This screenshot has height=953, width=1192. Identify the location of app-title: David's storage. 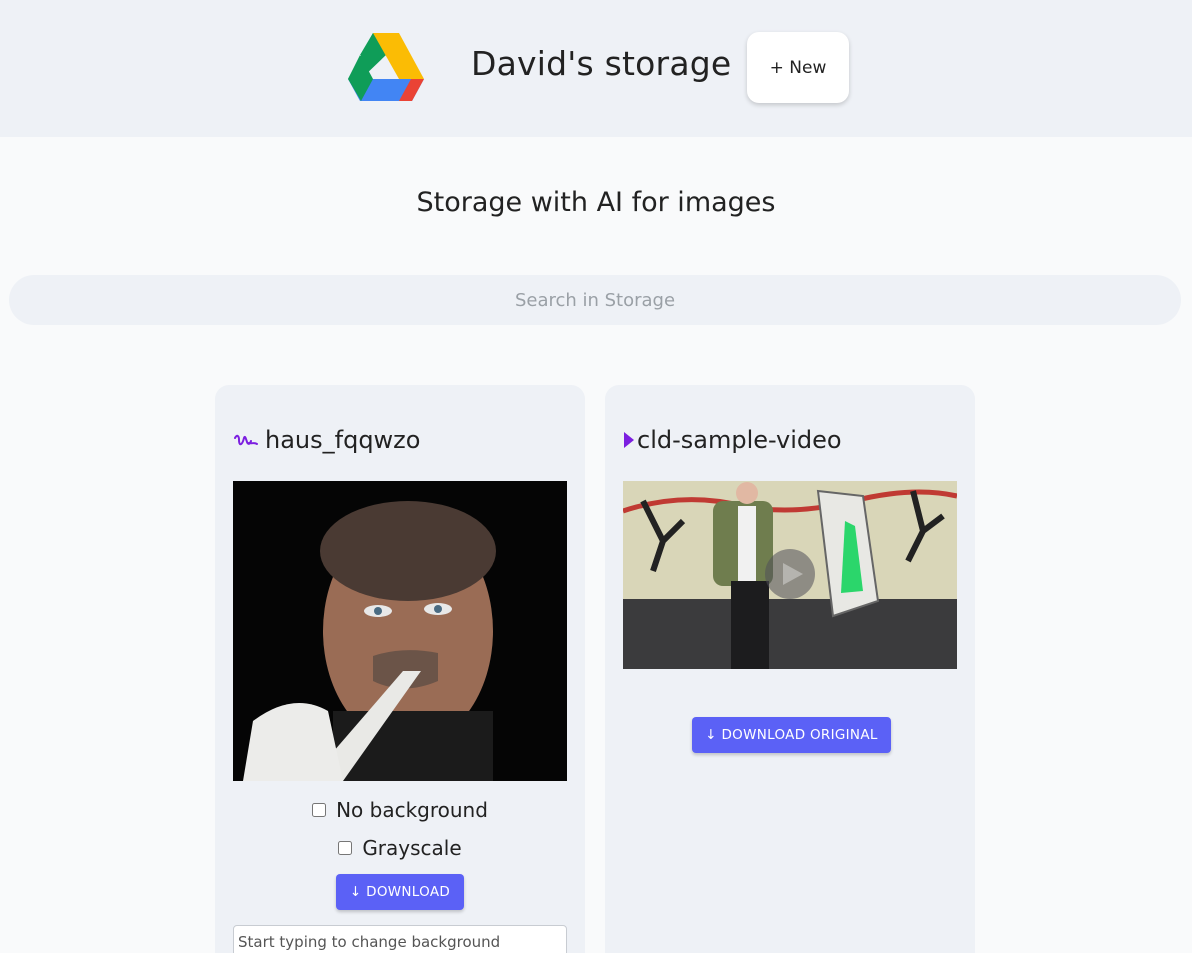
(601, 63).